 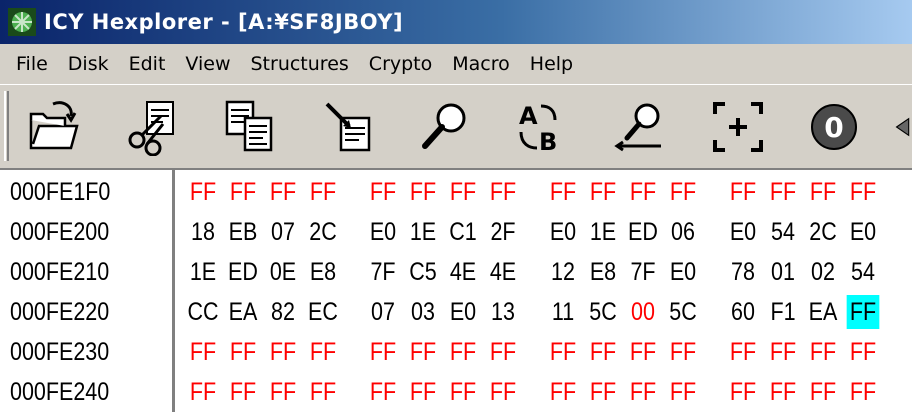 I want to click on hex-byte-cell: 03, so click(x=423, y=312).